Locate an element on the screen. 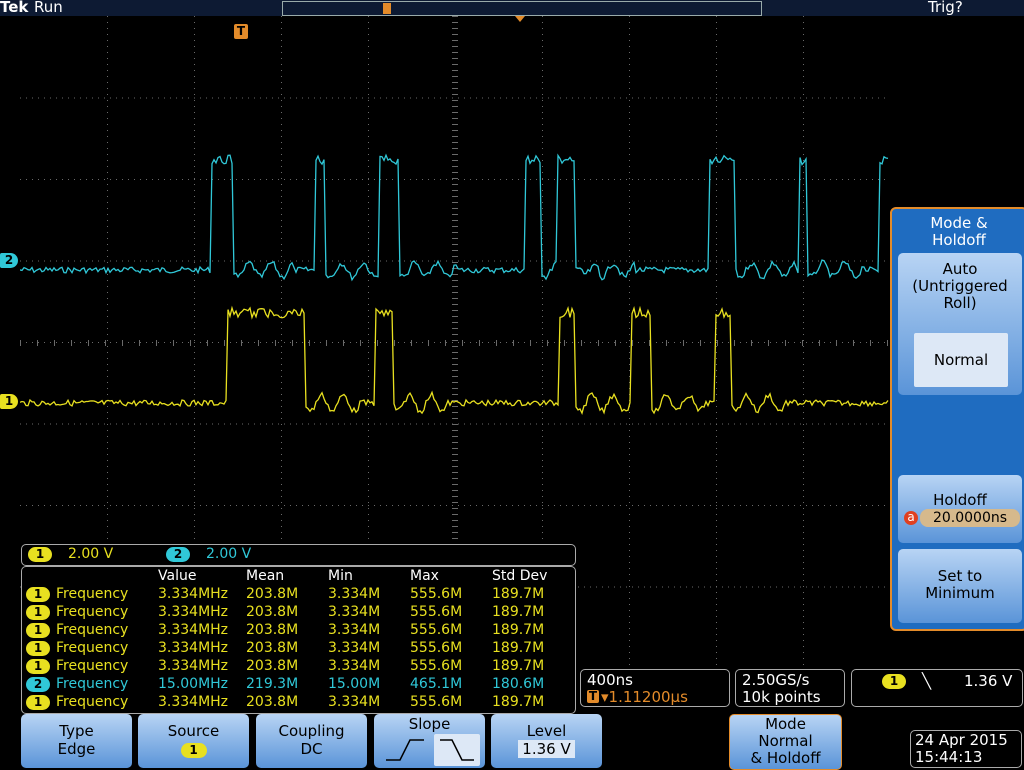  sample-rate-readout: 2.50GS/s 10k points is located at coordinates (790, 688).